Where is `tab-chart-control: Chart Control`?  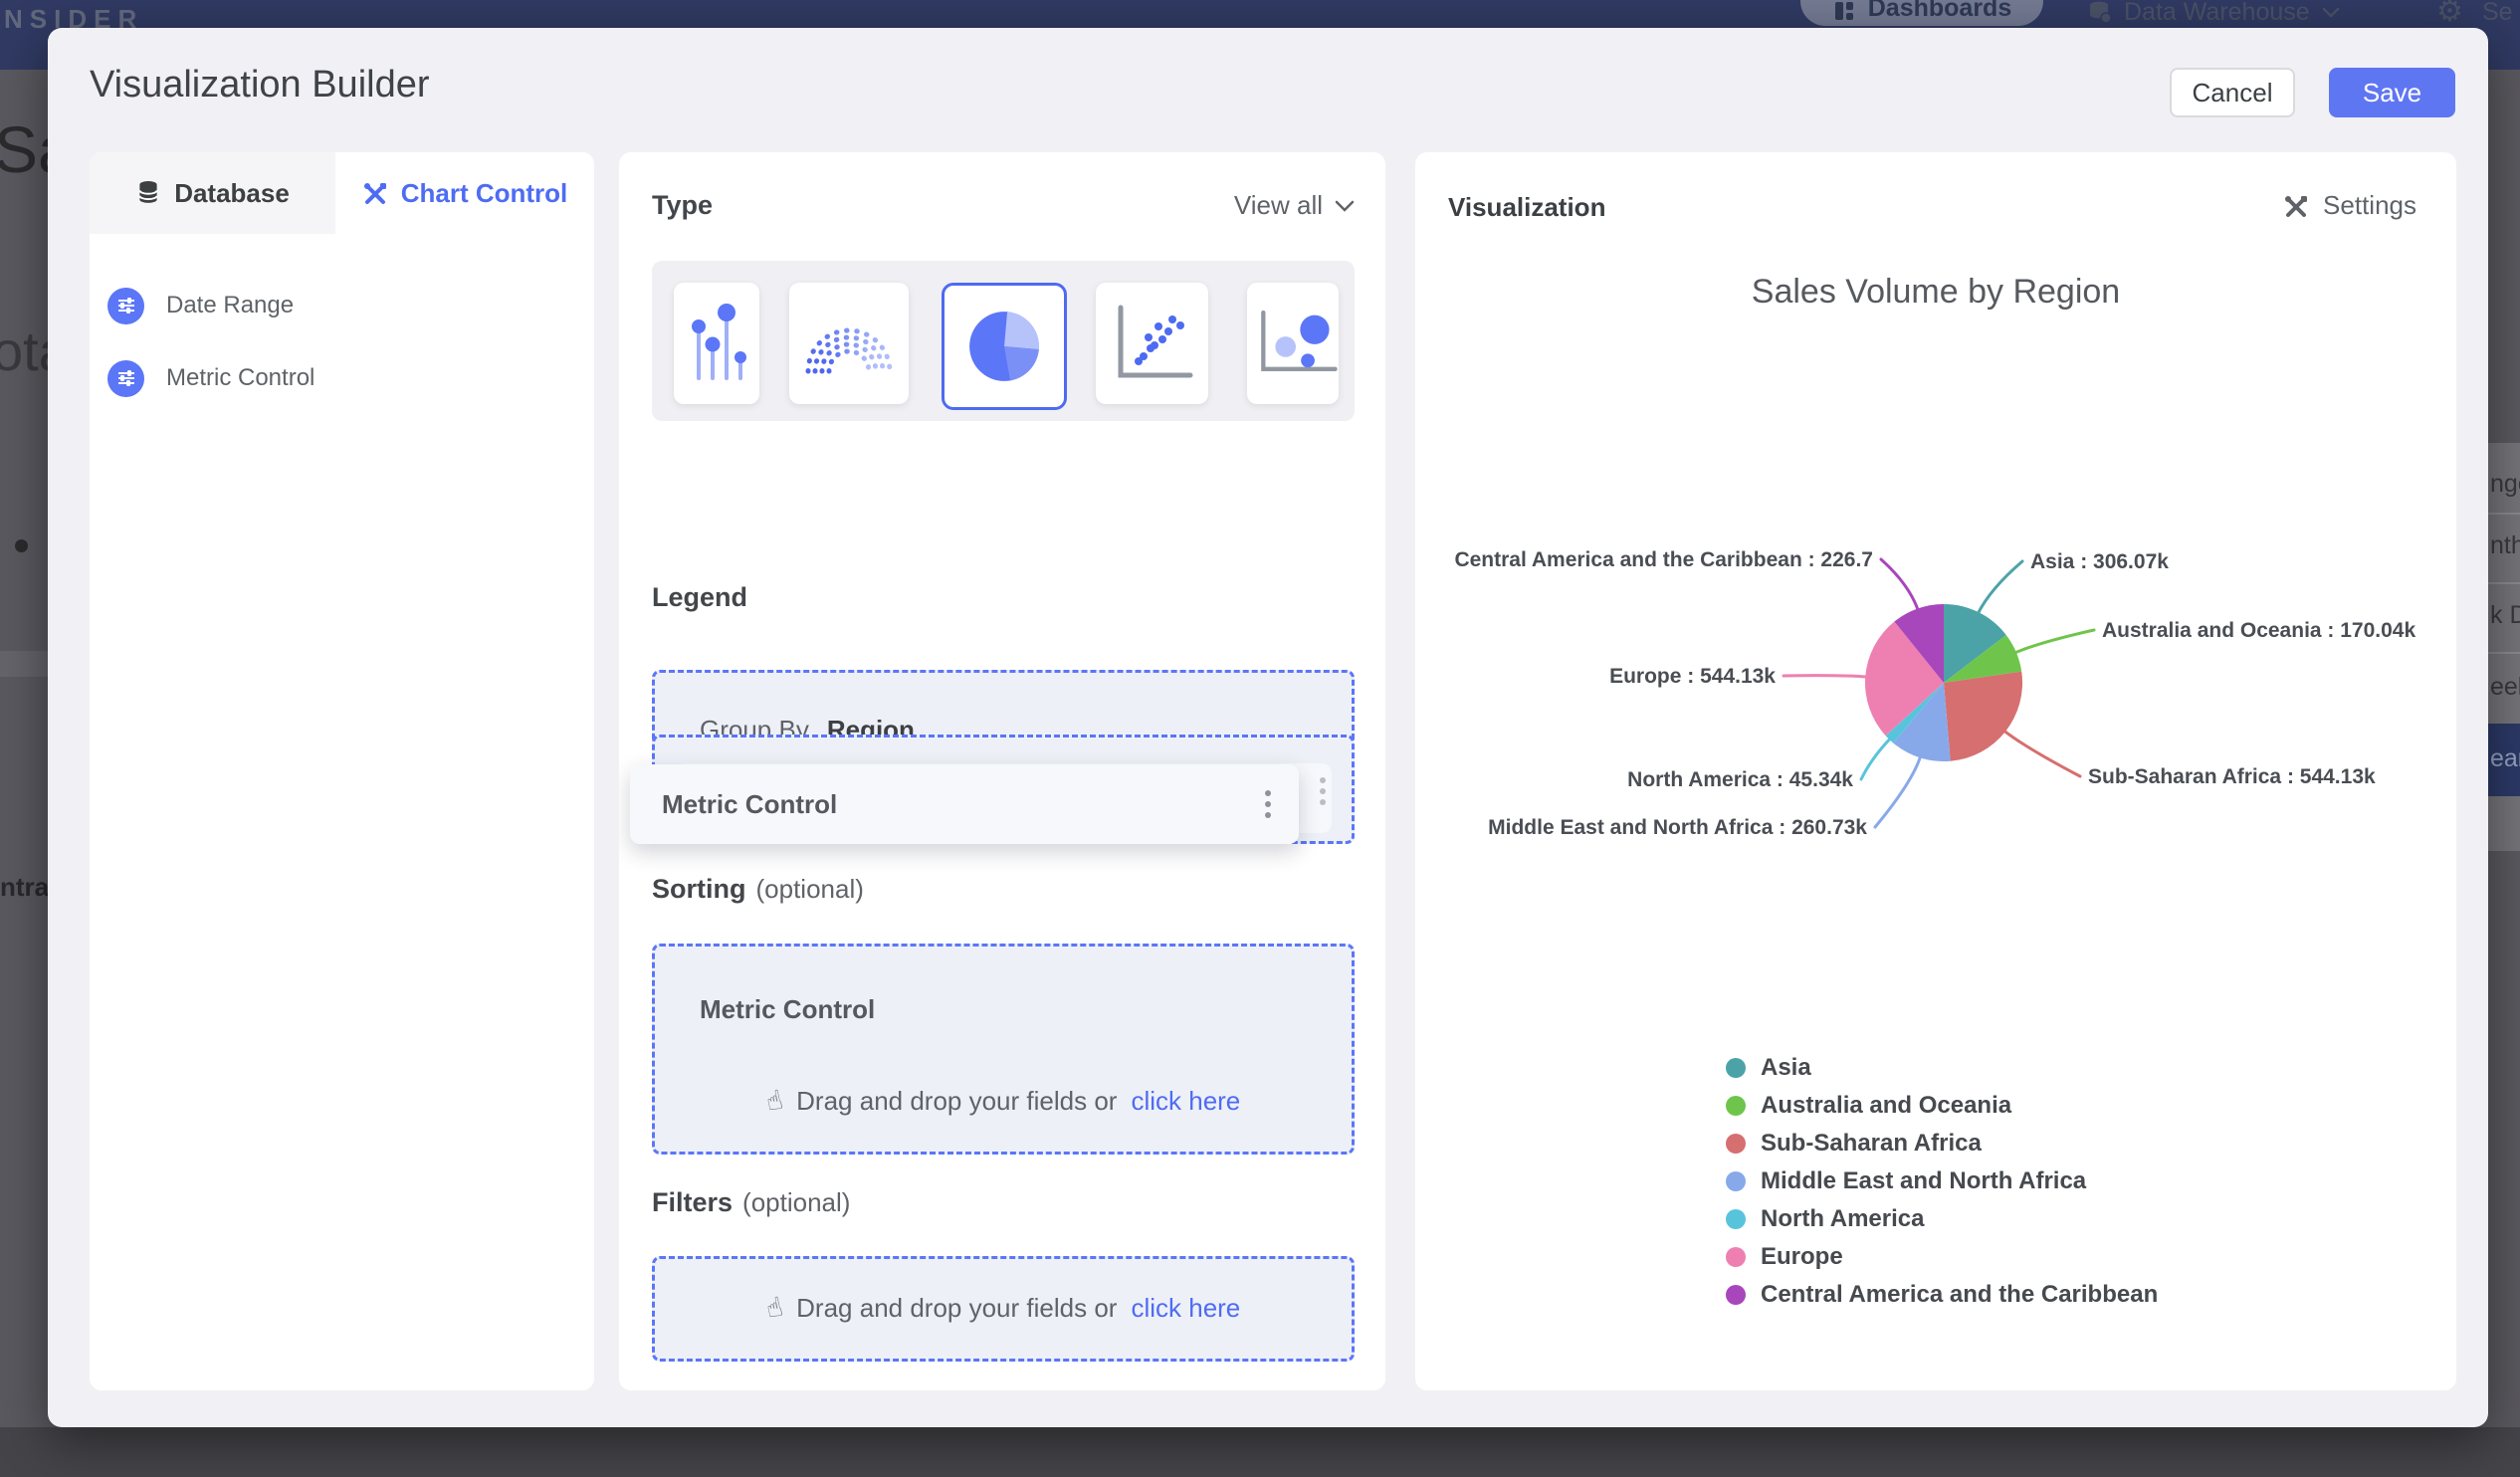 tab-chart-control: Chart Control is located at coordinates (464, 193).